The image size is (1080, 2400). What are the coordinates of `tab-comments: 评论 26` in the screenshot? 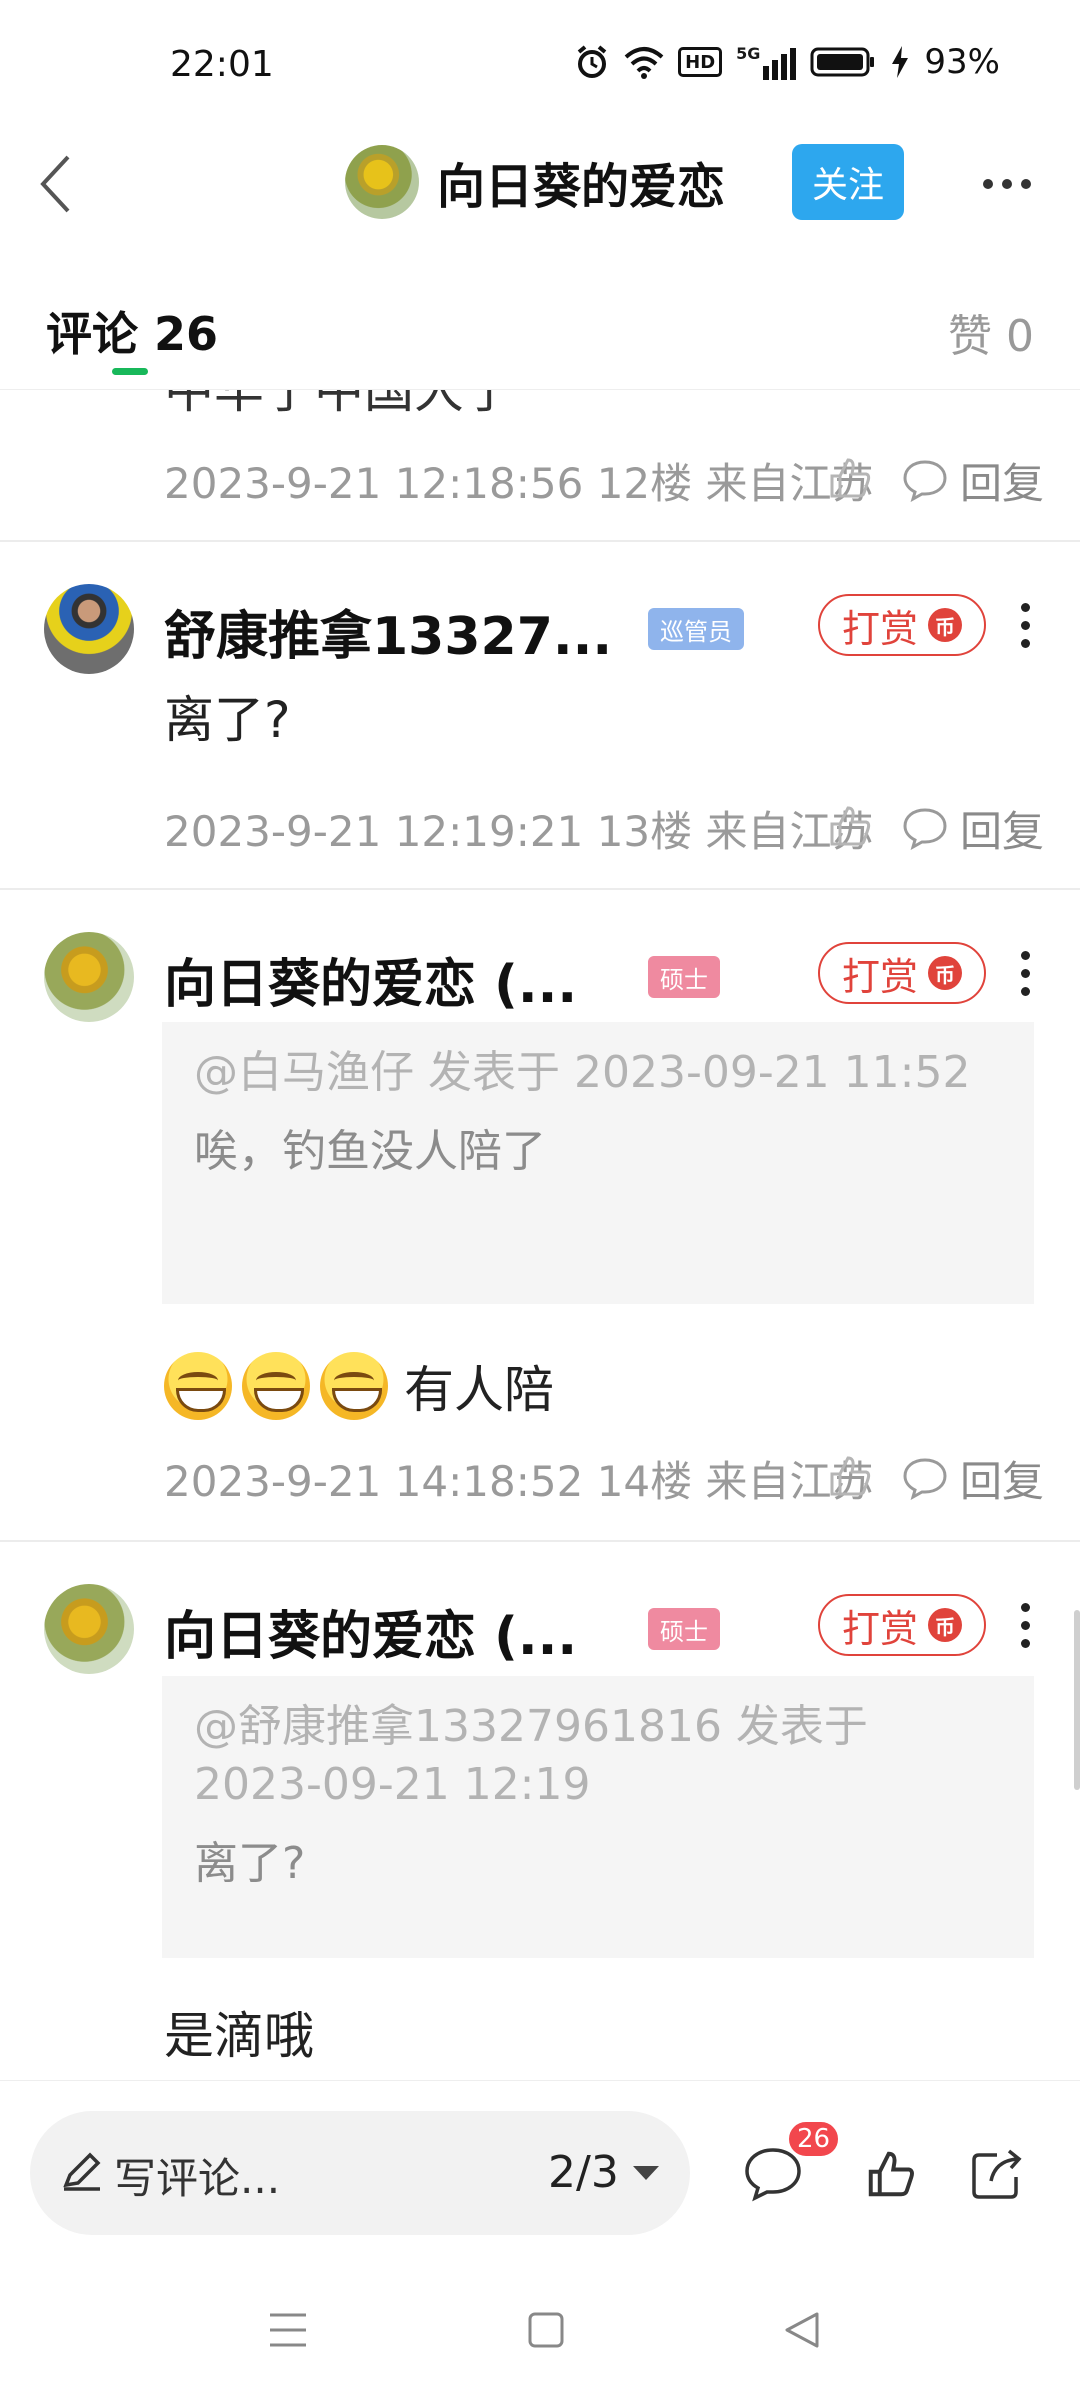 It's located at (132, 331).